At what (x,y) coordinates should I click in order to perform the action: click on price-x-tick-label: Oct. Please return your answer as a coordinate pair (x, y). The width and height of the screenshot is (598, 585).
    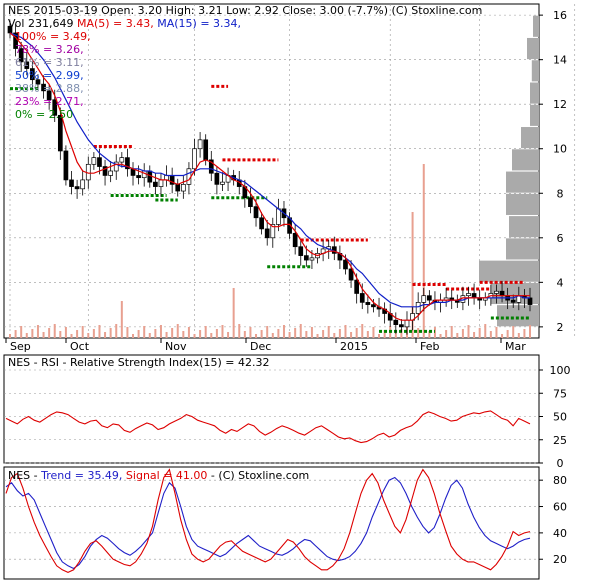
    Looking at the image, I should click on (80, 346).